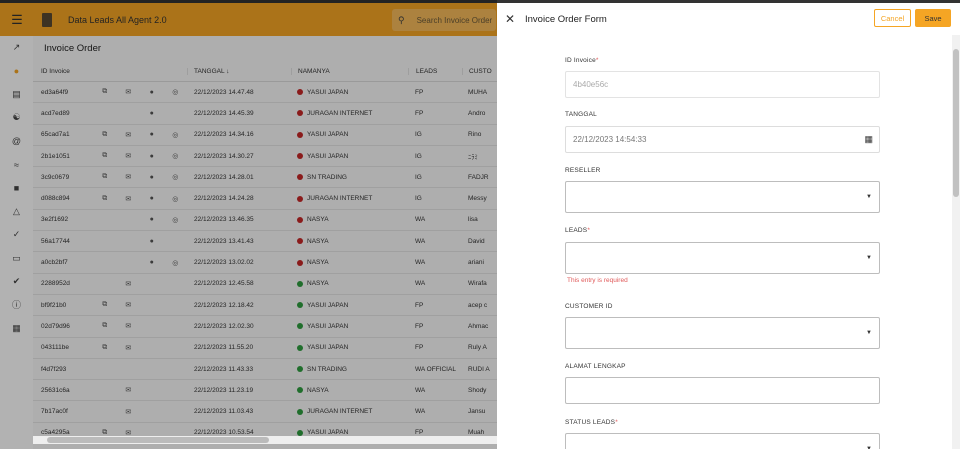  Describe the element at coordinates (892, 18) in the screenshot. I see `cancel-button: Cancel` at that location.